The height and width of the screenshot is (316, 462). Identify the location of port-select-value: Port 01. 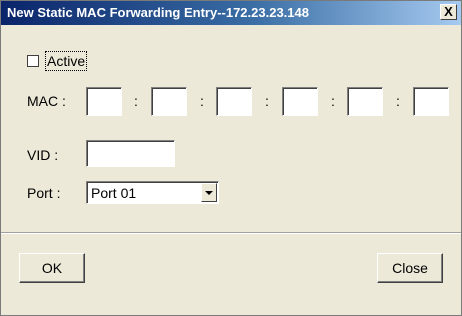
(114, 193).